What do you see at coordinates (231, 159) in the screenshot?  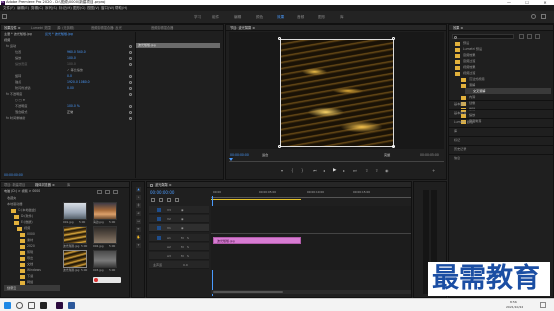 I see `playhead-icon` at bounding box center [231, 159].